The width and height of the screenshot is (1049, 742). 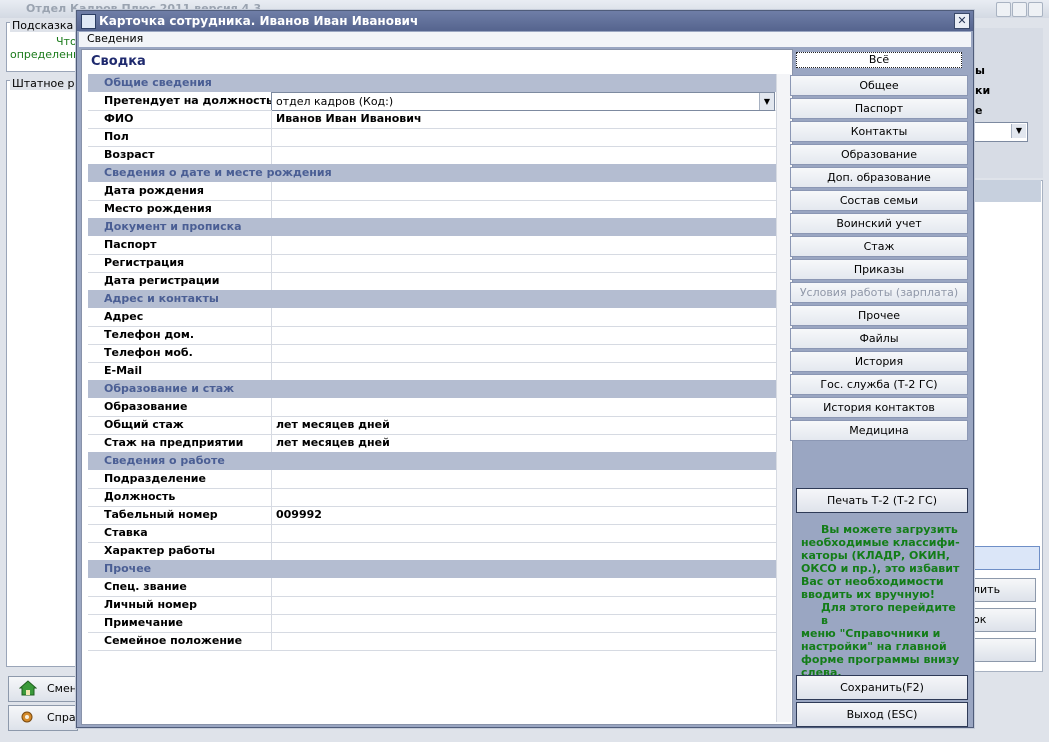 What do you see at coordinates (879, 200) in the screenshot?
I see `nav-item: Состав семьи` at bounding box center [879, 200].